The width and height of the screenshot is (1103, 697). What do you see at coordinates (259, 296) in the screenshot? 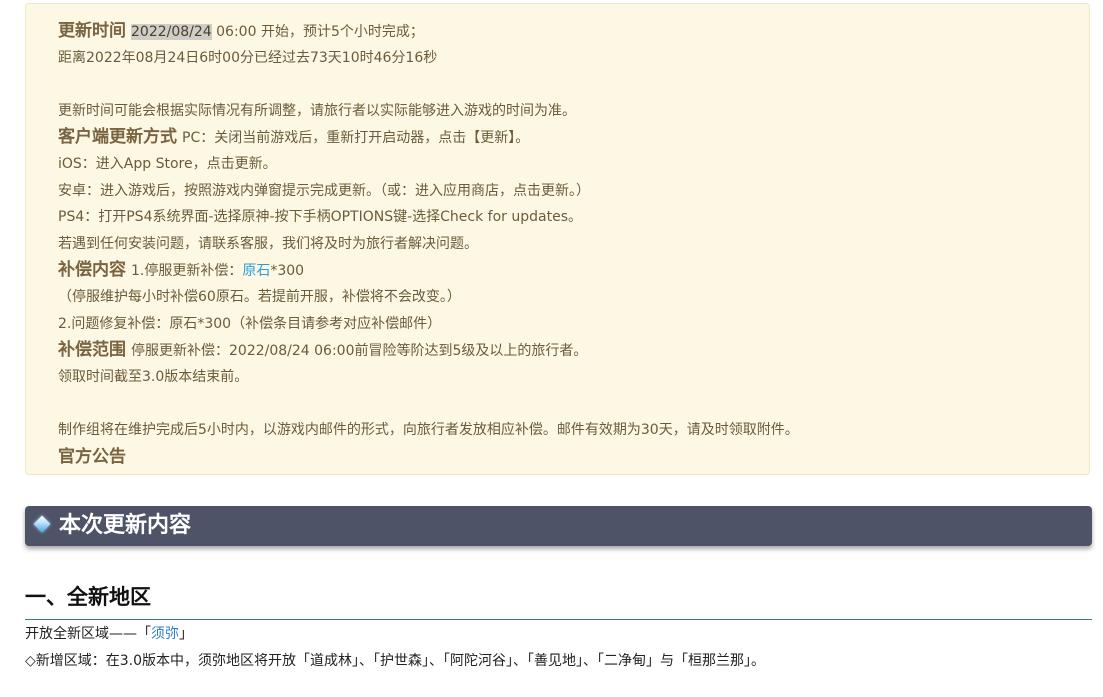
I see `compensation-line2: （停服维护每小时补偿60原石。若提前开服，补偿将不会改变。）` at bounding box center [259, 296].